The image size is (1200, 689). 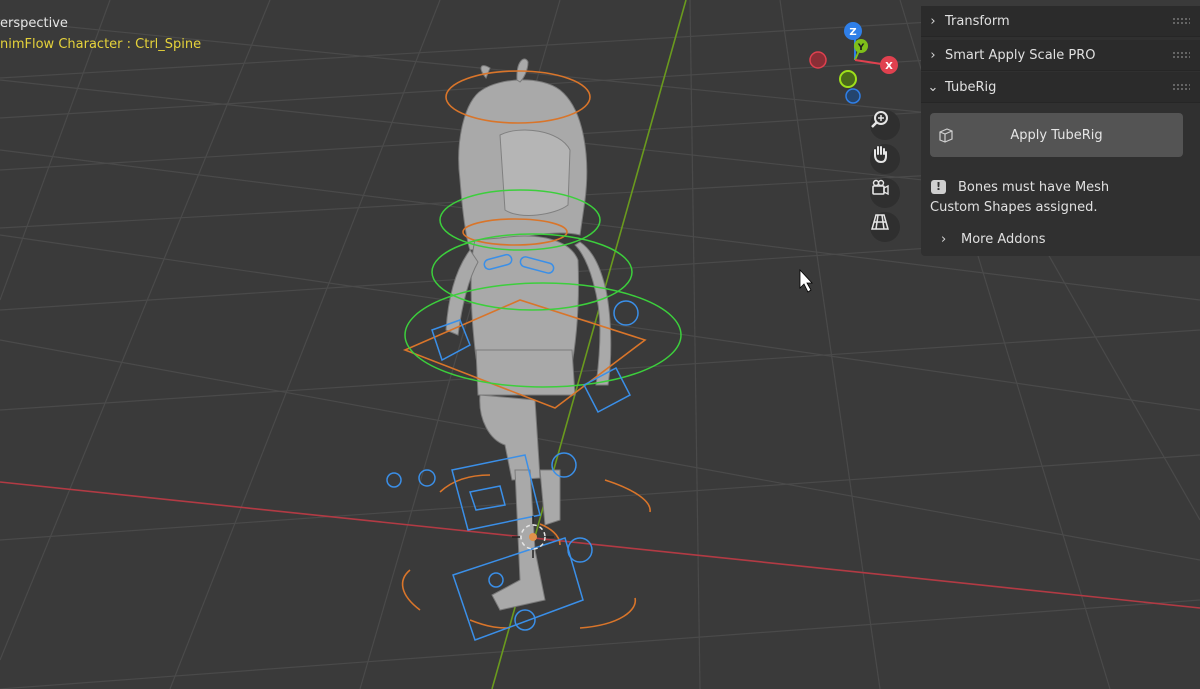 I want to click on gizmo-y-label: Y, so click(x=861, y=48).